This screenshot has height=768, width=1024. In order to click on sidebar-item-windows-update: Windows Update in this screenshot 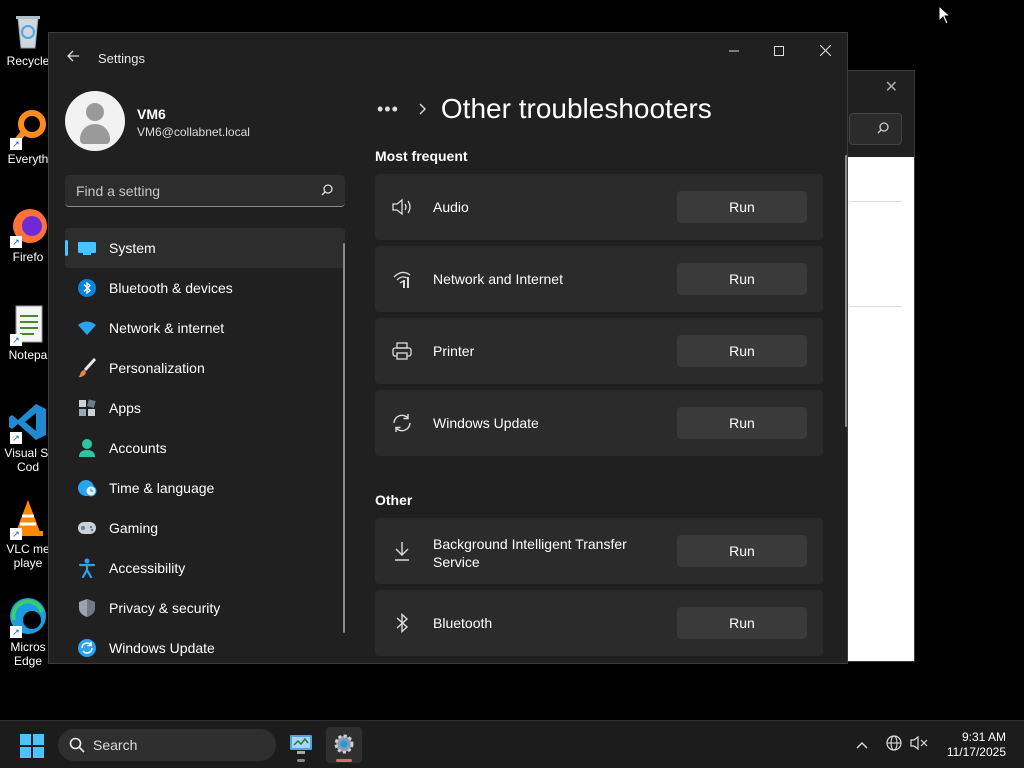, I will do `click(205, 645)`.